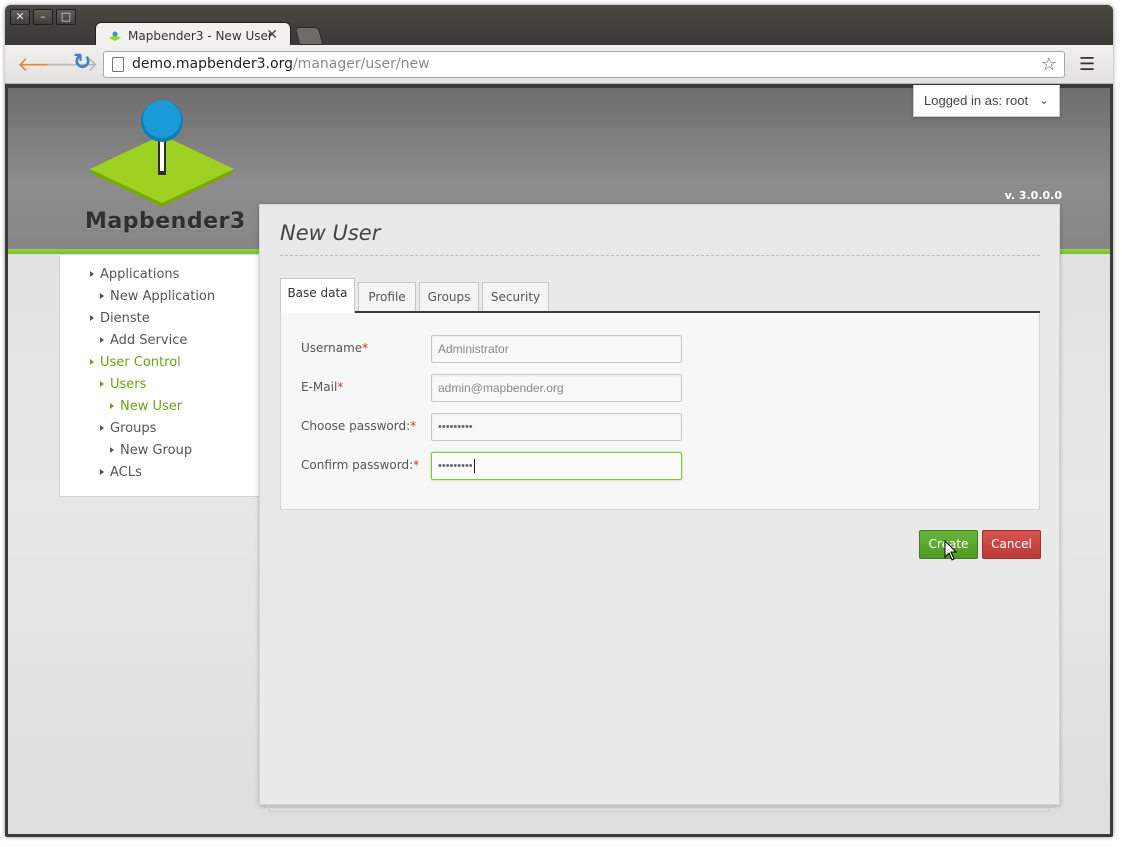 This screenshot has width=1122, height=847. What do you see at coordinates (359, 426) in the screenshot?
I see `choose-password-label: Choose password:*` at bounding box center [359, 426].